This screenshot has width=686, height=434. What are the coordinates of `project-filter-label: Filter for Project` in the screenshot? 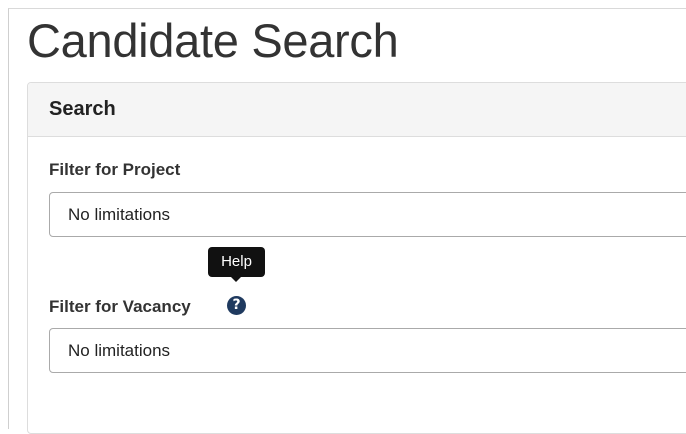 It's located at (115, 169).